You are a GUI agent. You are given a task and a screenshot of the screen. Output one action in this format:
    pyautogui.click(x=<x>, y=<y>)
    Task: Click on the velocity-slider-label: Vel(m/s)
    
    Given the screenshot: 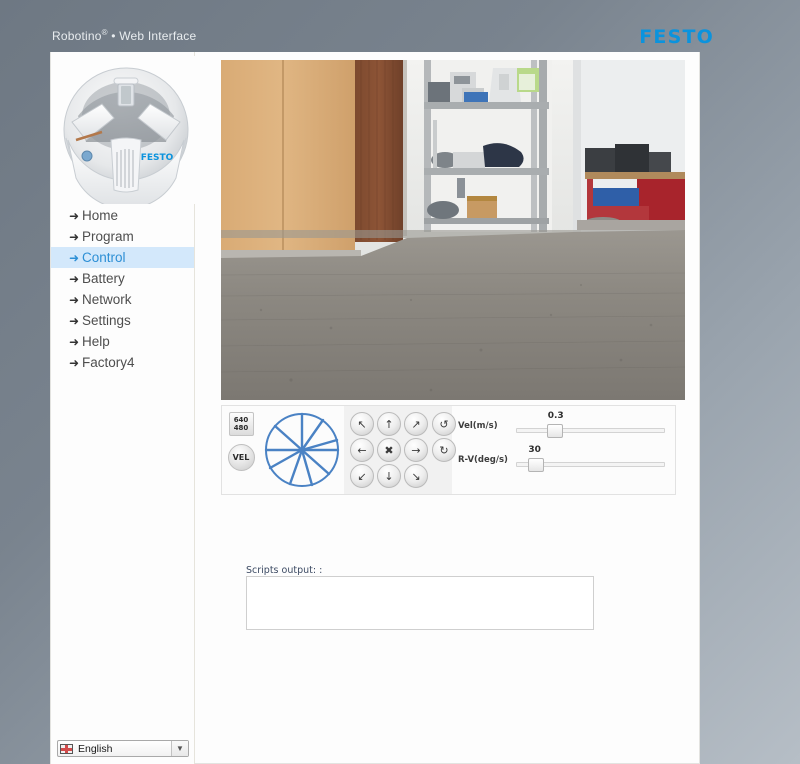 What is the action you would take?
    pyautogui.click(x=478, y=426)
    